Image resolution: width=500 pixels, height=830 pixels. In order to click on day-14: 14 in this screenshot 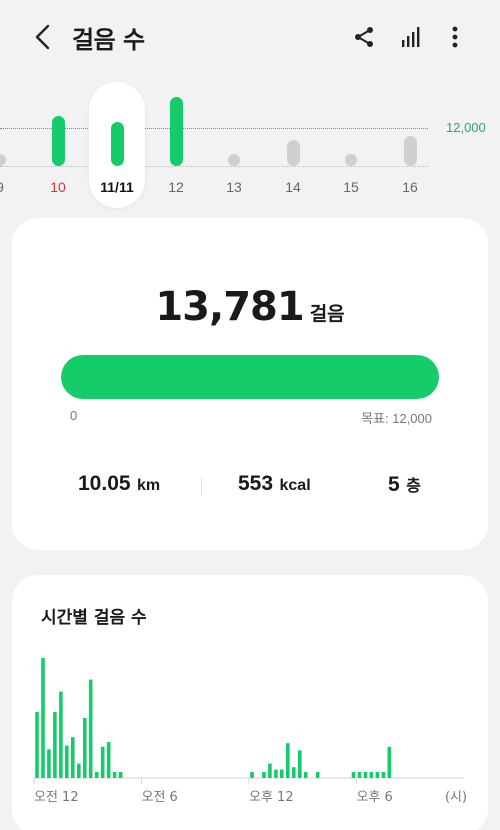, I will do `click(293, 145)`.